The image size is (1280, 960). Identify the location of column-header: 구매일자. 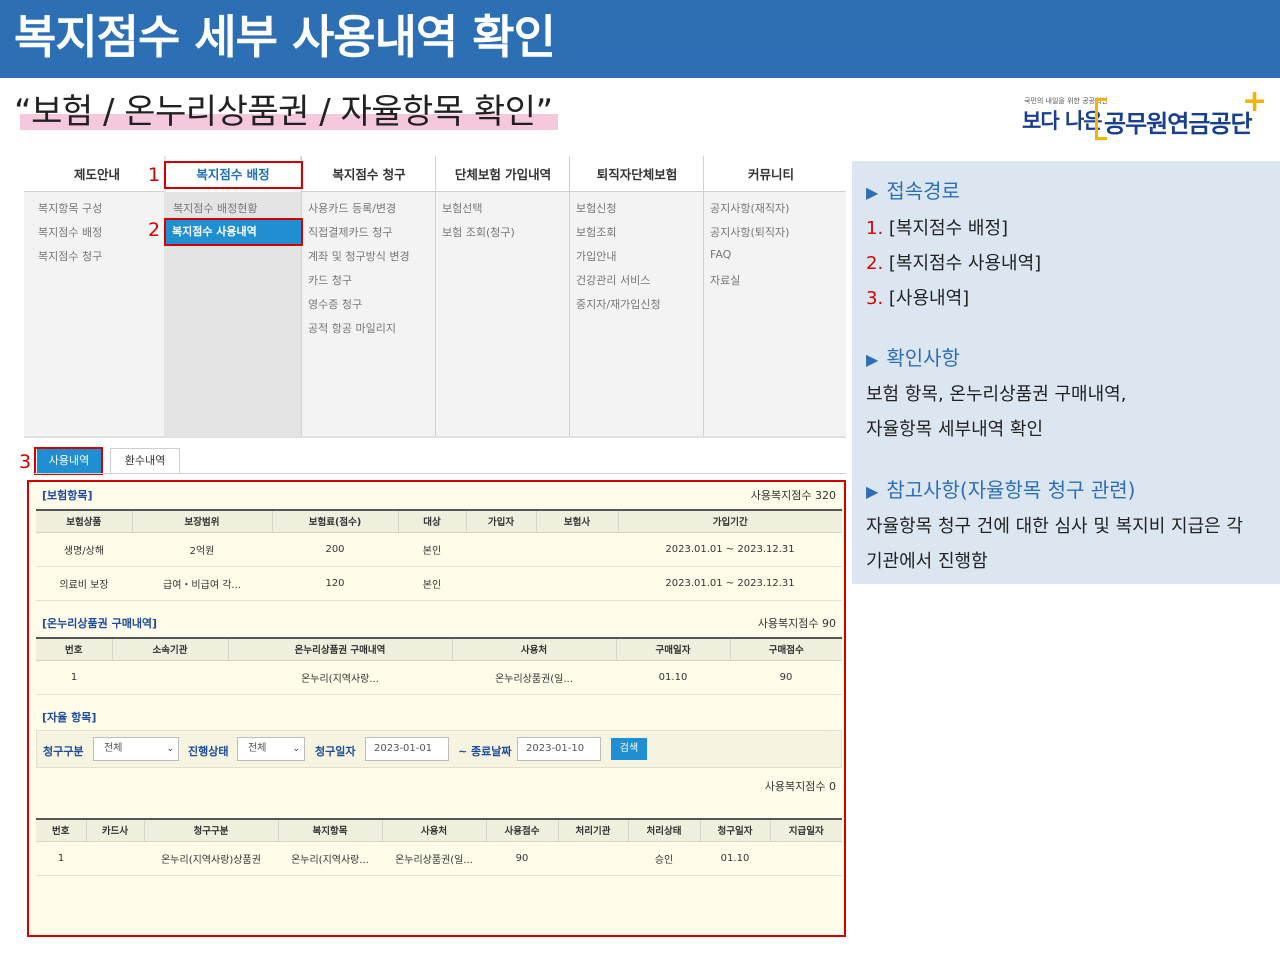
(672, 649).